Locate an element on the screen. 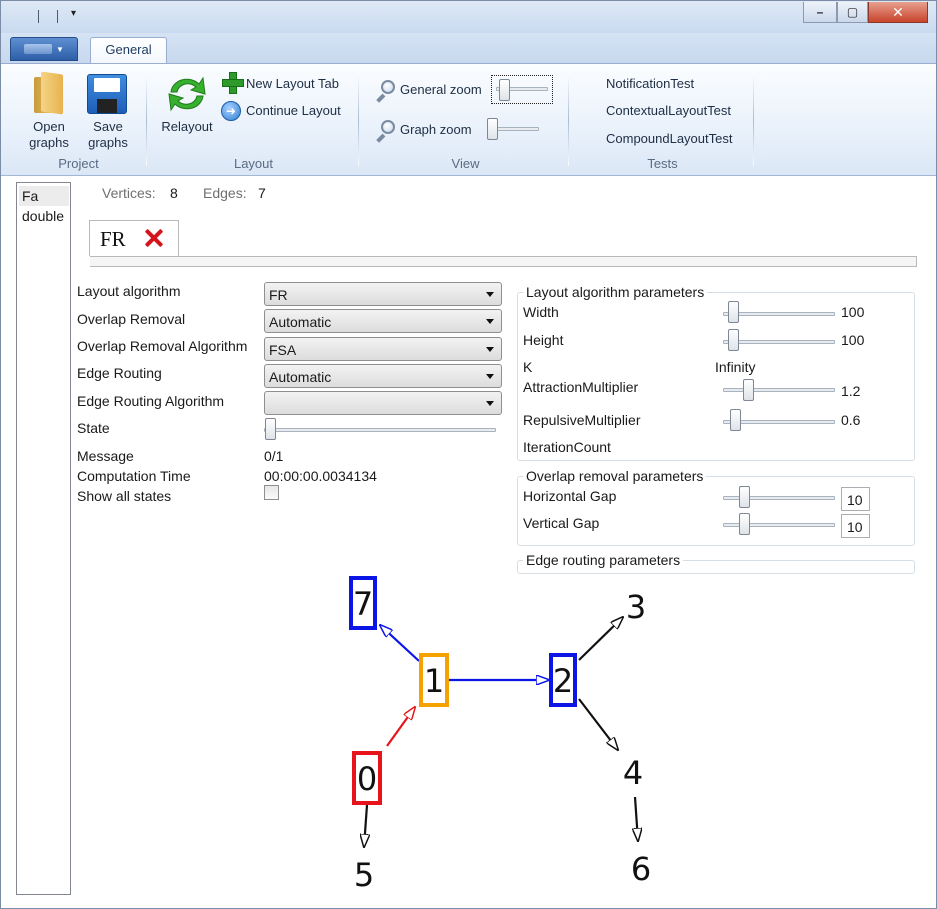 Image resolution: width=937 pixels, height=909 pixels. vertices-count: 8 is located at coordinates (174, 193).